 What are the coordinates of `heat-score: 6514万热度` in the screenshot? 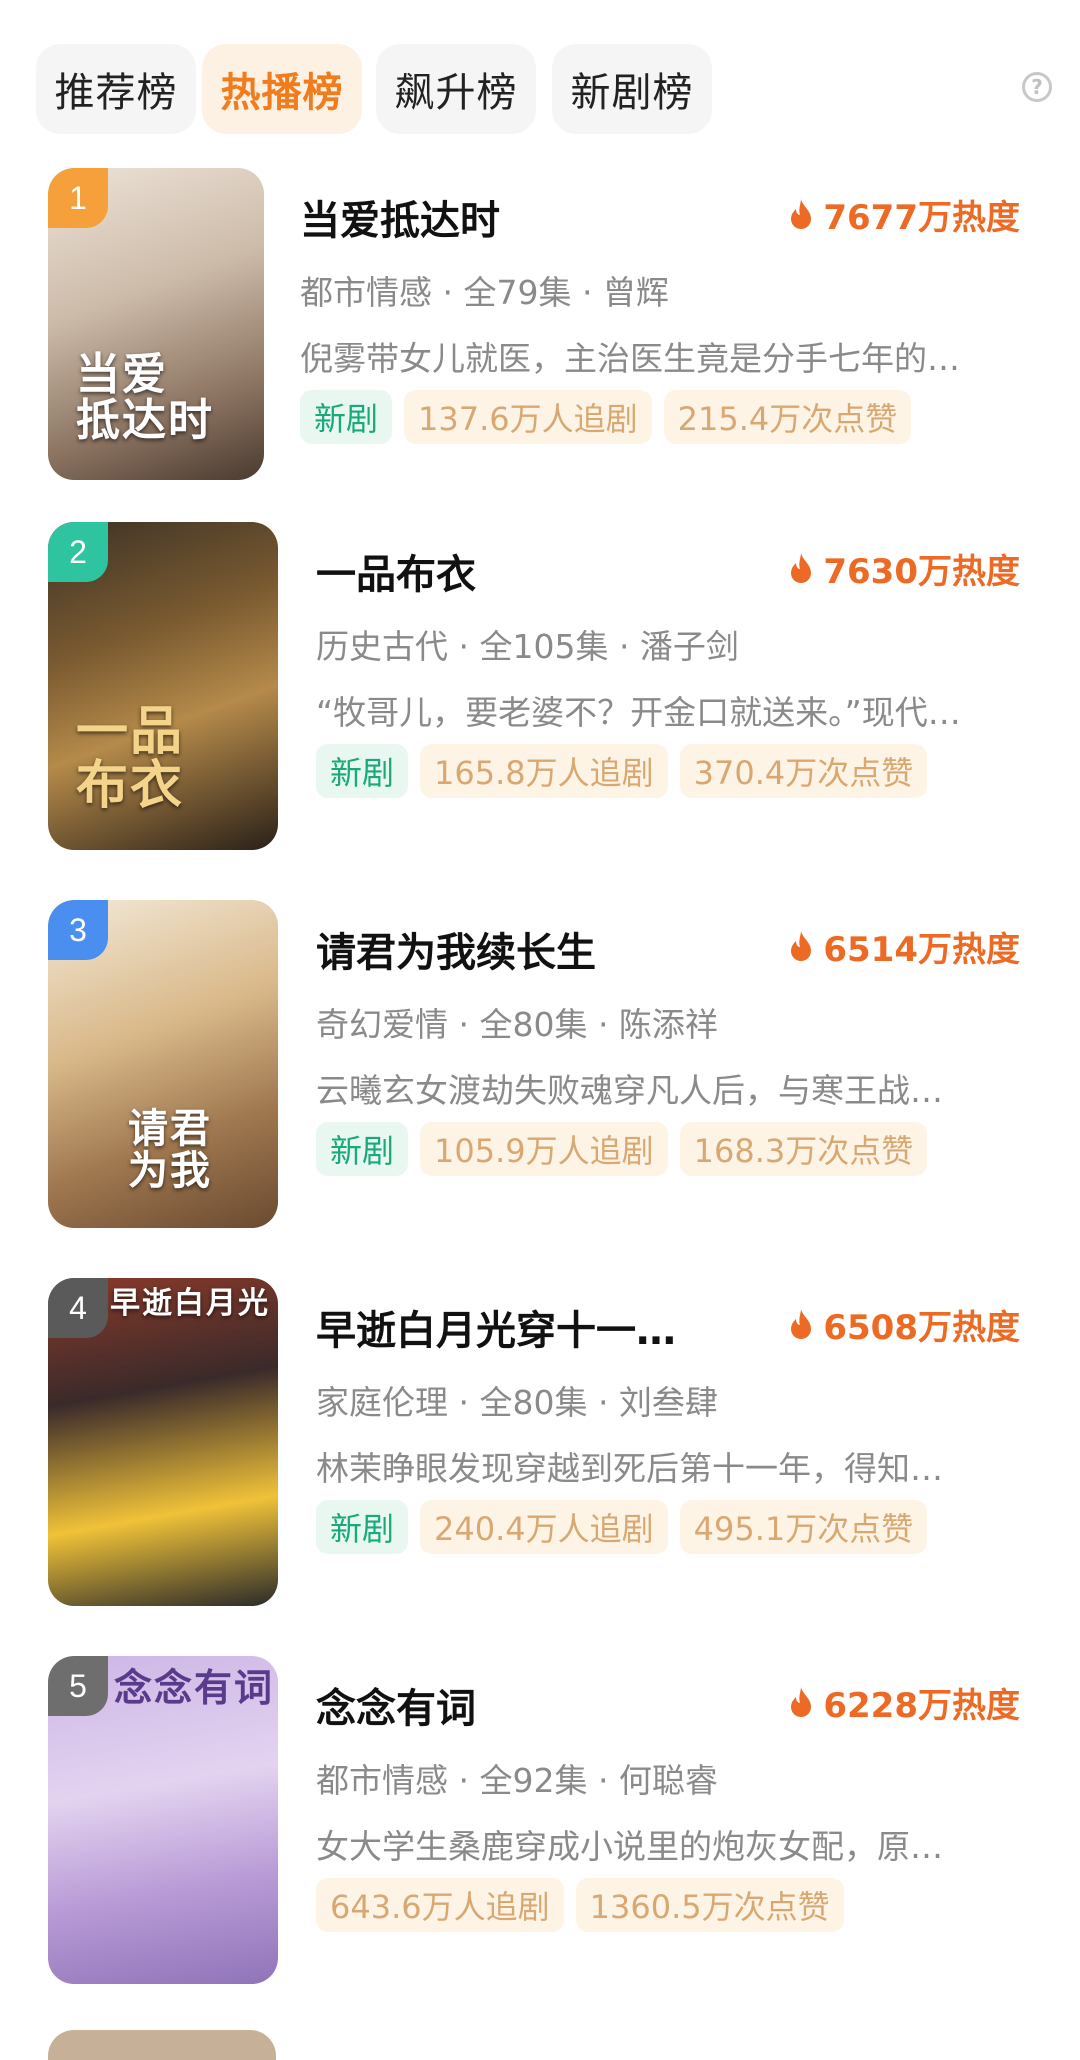 It's located at (904, 946).